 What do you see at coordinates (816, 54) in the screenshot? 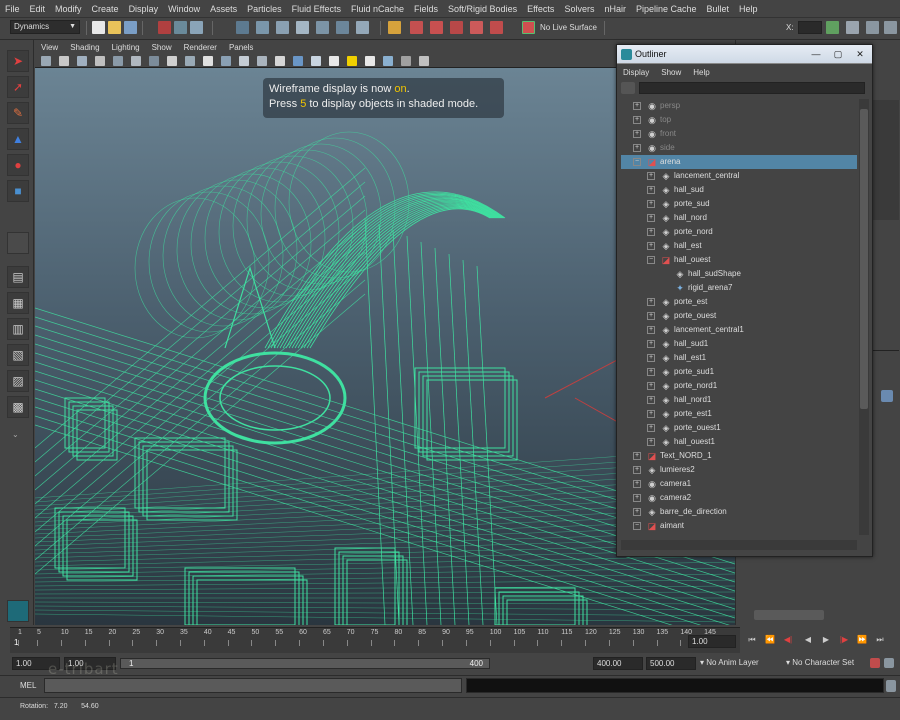
I see `minimize-button: —` at bounding box center [816, 54].